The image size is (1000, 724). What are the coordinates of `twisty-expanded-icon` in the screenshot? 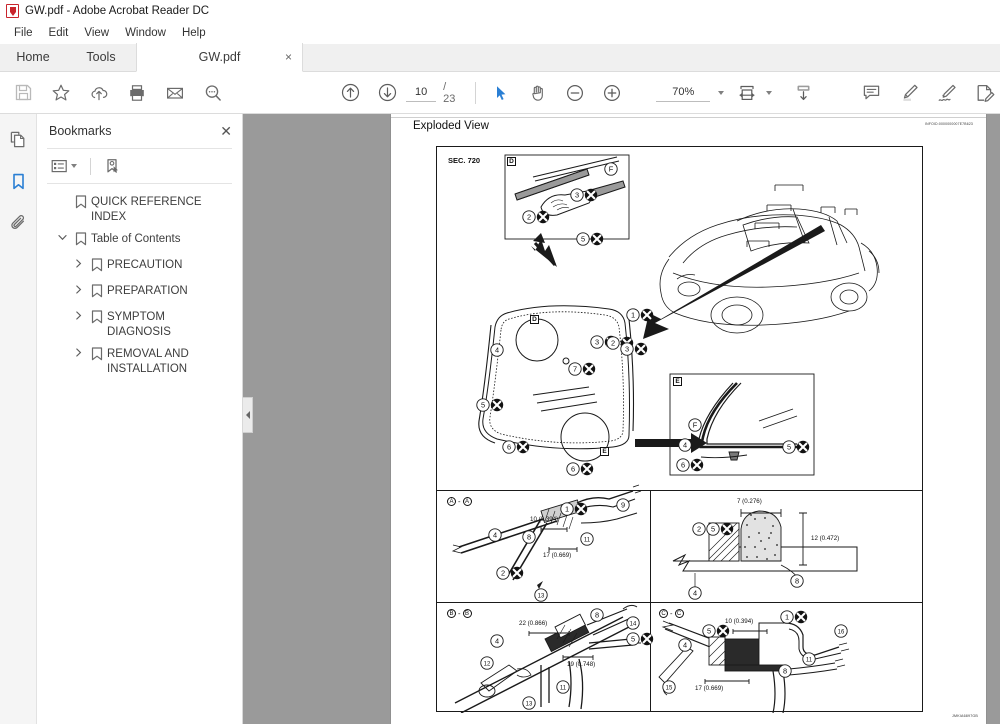 It's located at (62, 235).